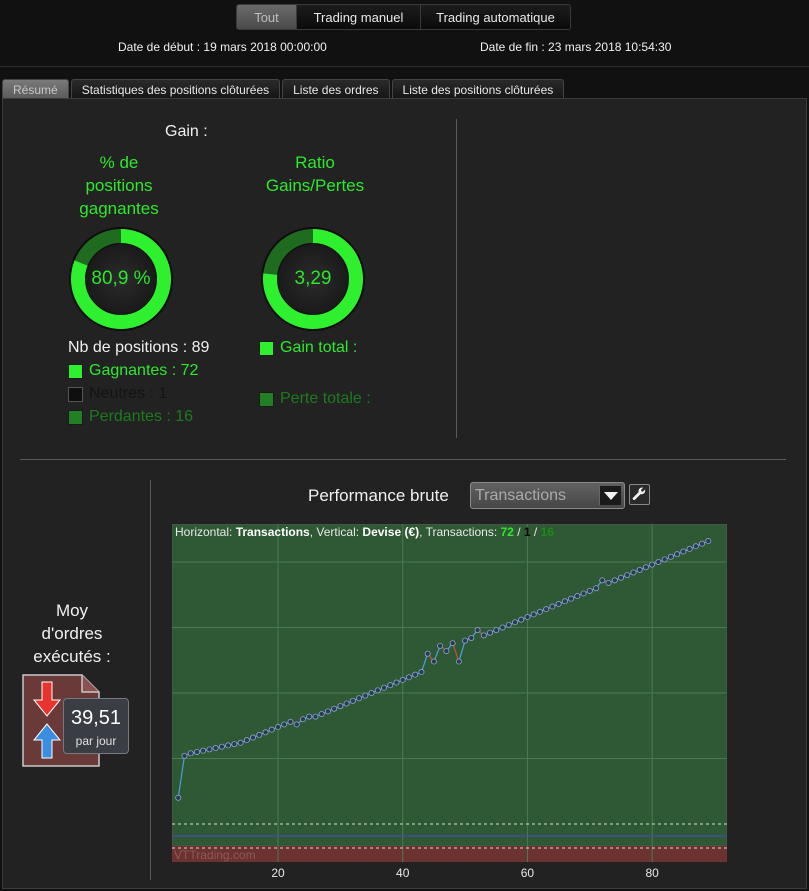  I want to click on tab-liste-positions: Liste des positions clôturées, so click(478, 89).